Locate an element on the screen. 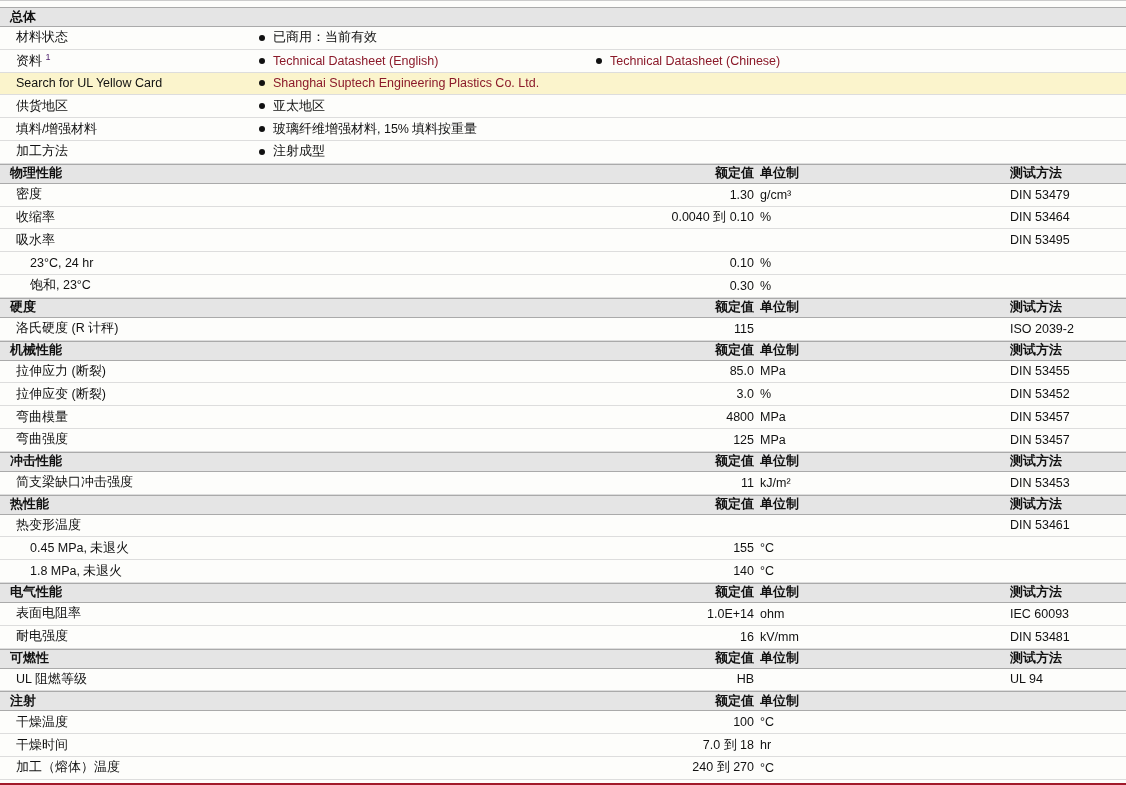 This screenshot has width=1126, height=785. property-name: 资料 $^{1}$ is located at coordinates (33, 60).